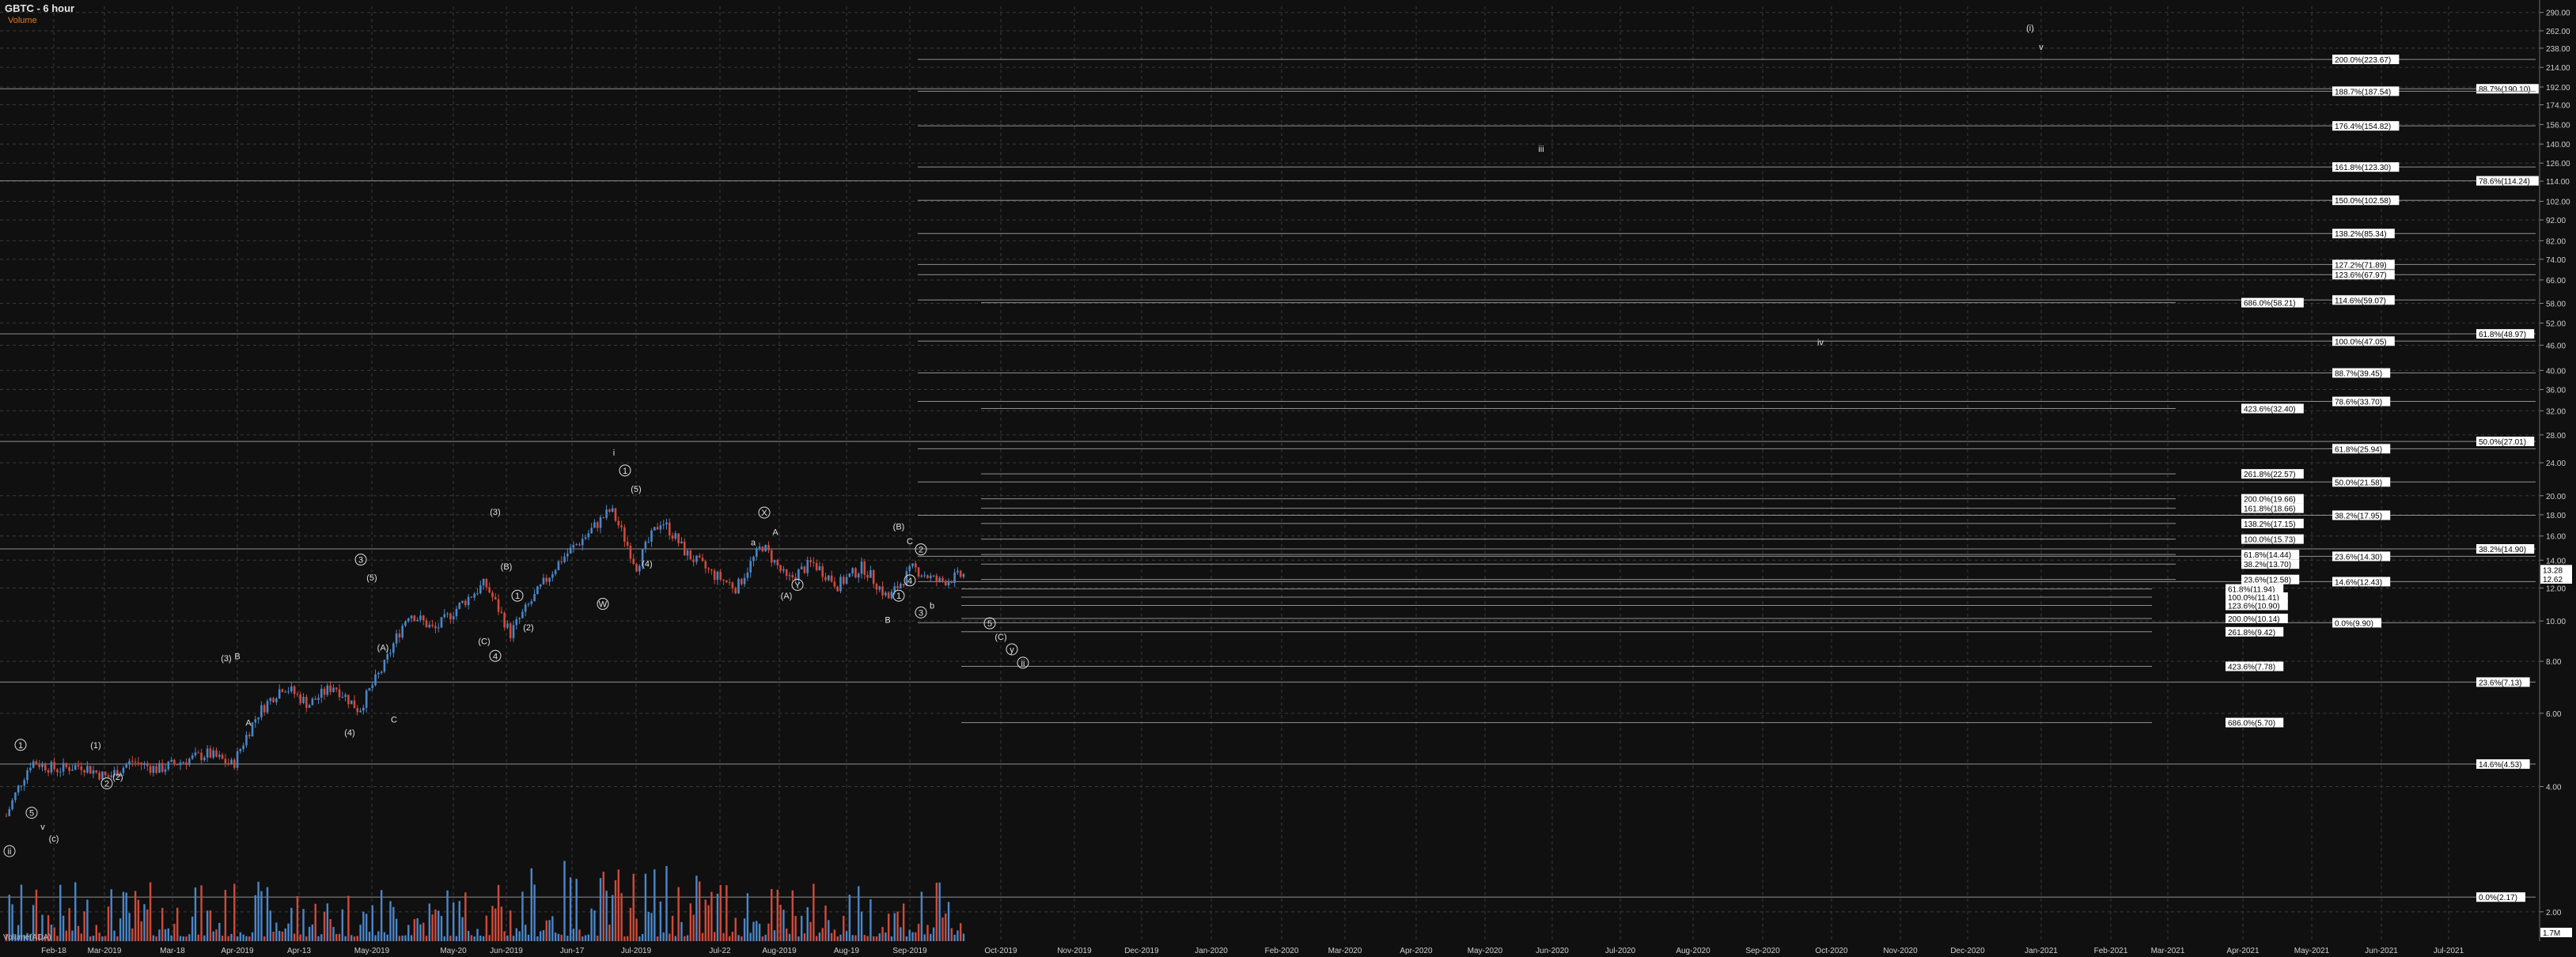  I want to click on fib-level-label: 61.8%(25.94), so click(2358, 449).